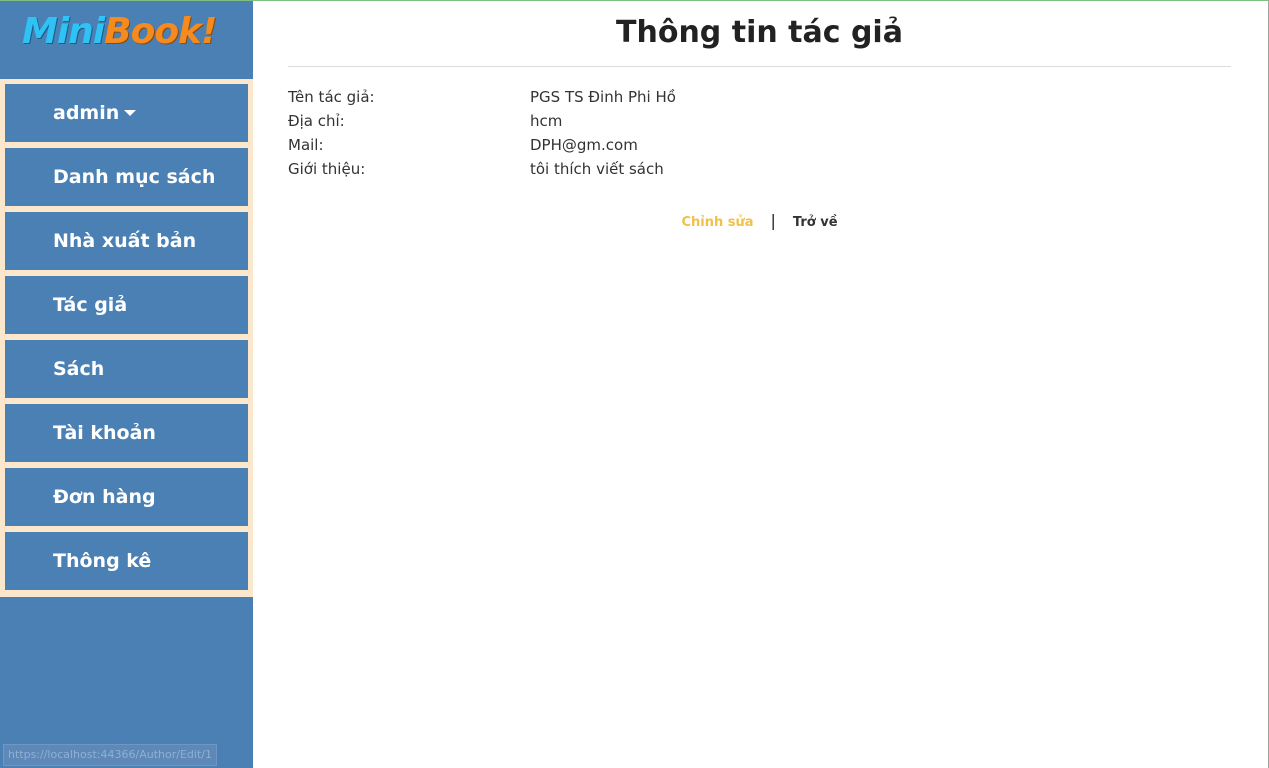 This screenshot has width=1269, height=768. Describe the element at coordinates (584, 145) in the screenshot. I see `detail-value: DPH@gm.com` at that location.